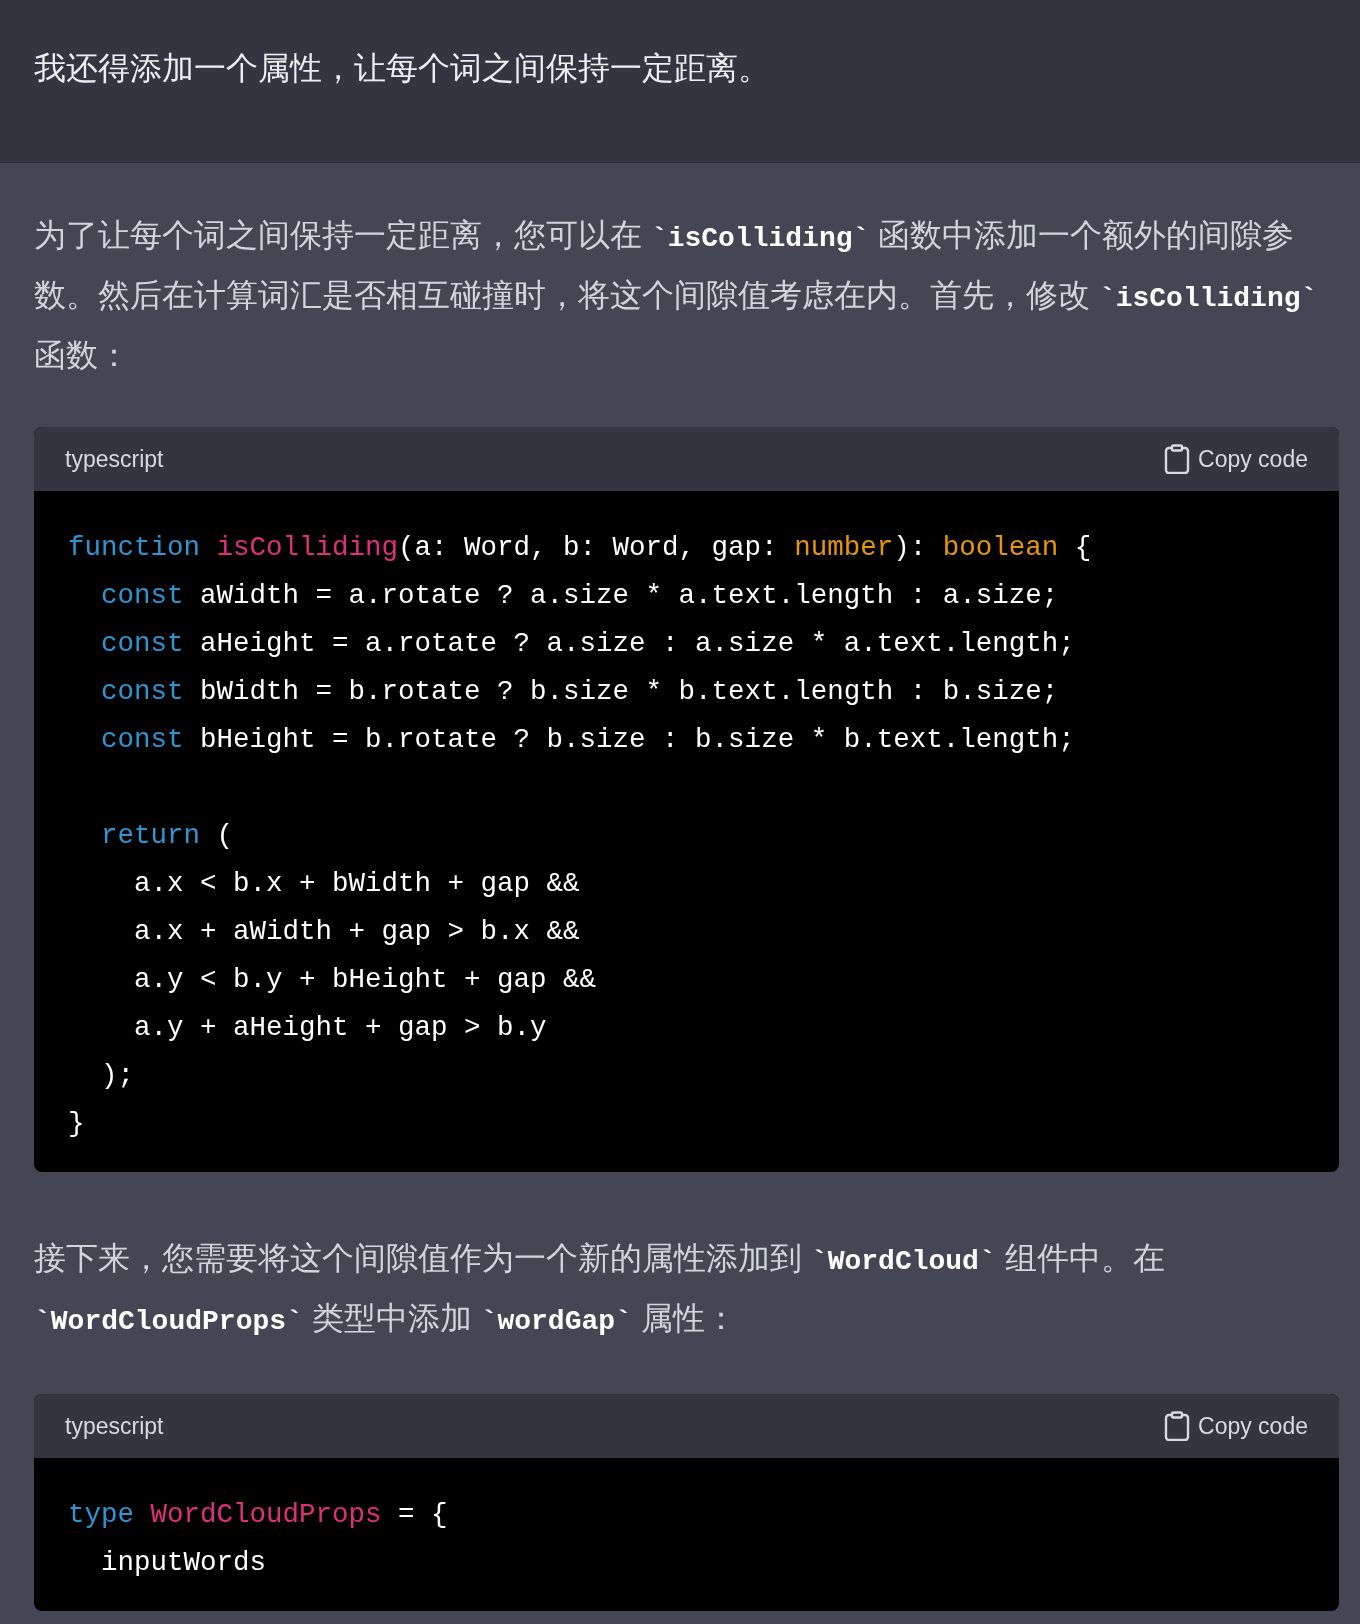  Describe the element at coordinates (580, 548) in the screenshot. I see `code-line: function isColliding(a: Word, b: Word, gap: number): boolean {` at that location.